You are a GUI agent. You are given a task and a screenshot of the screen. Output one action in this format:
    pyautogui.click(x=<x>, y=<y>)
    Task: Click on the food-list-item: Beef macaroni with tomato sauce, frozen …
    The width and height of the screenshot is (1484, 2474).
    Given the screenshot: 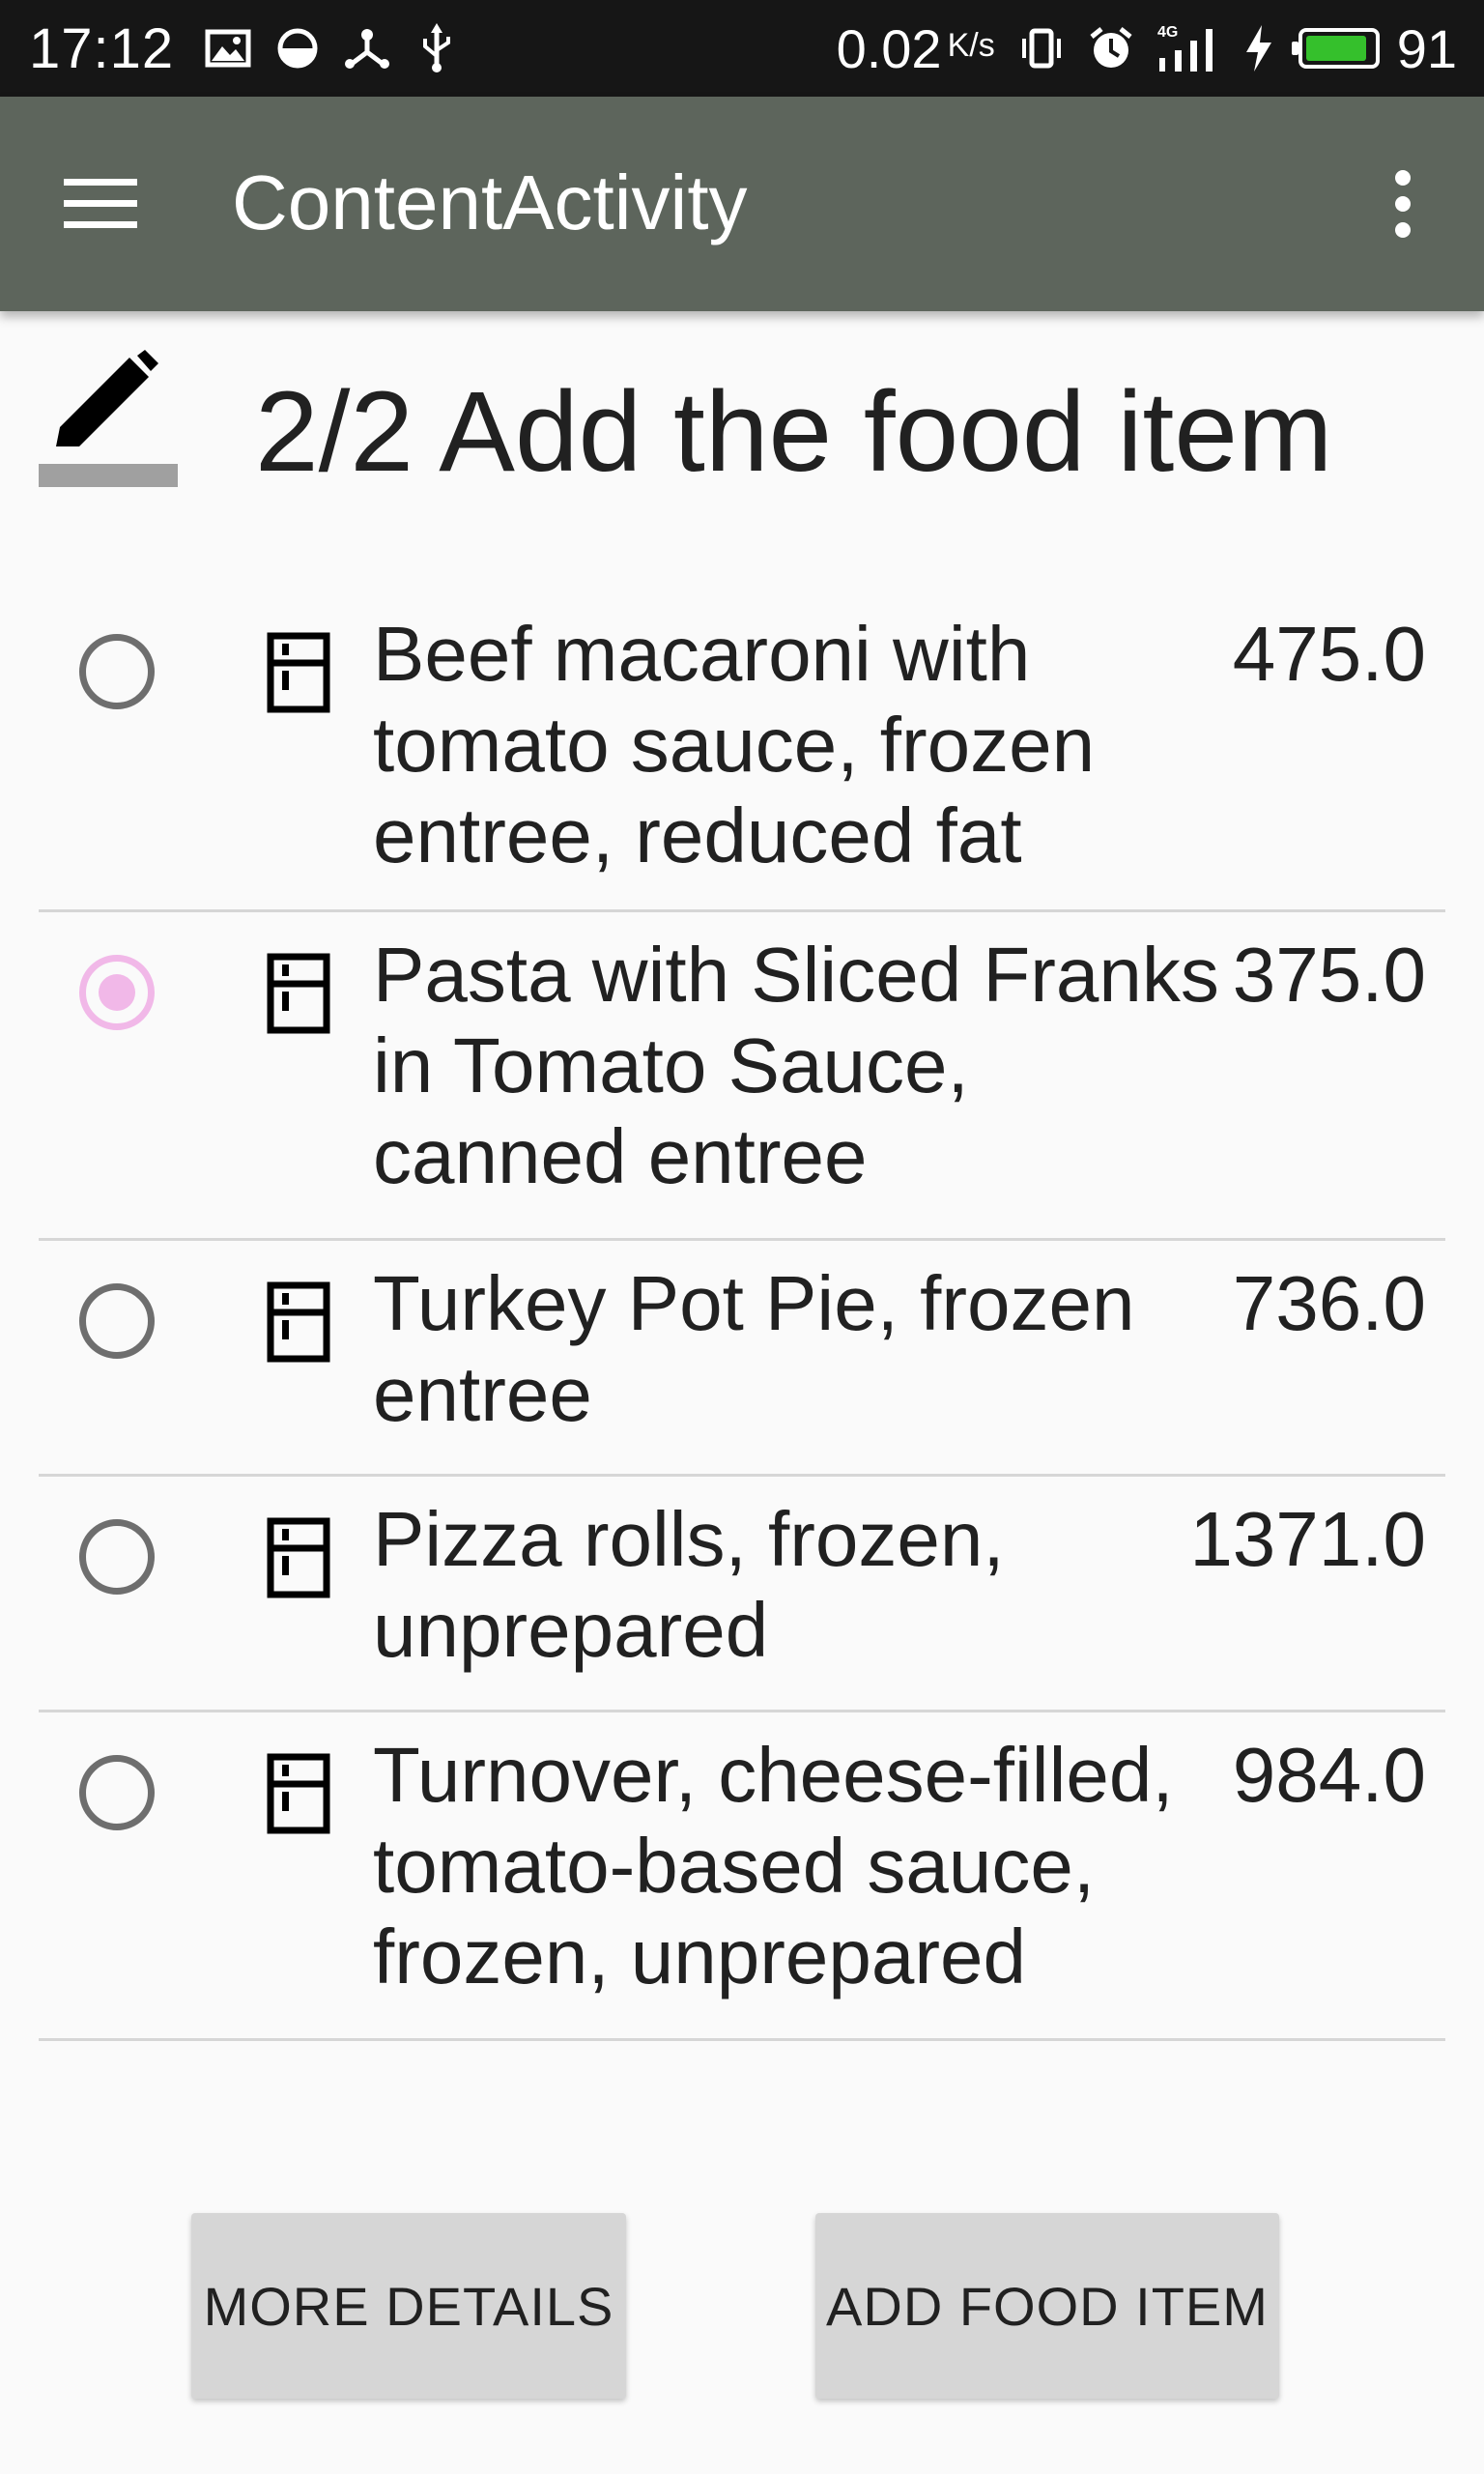 What is the action you would take?
    pyautogui.click(x=742, y=752)
    